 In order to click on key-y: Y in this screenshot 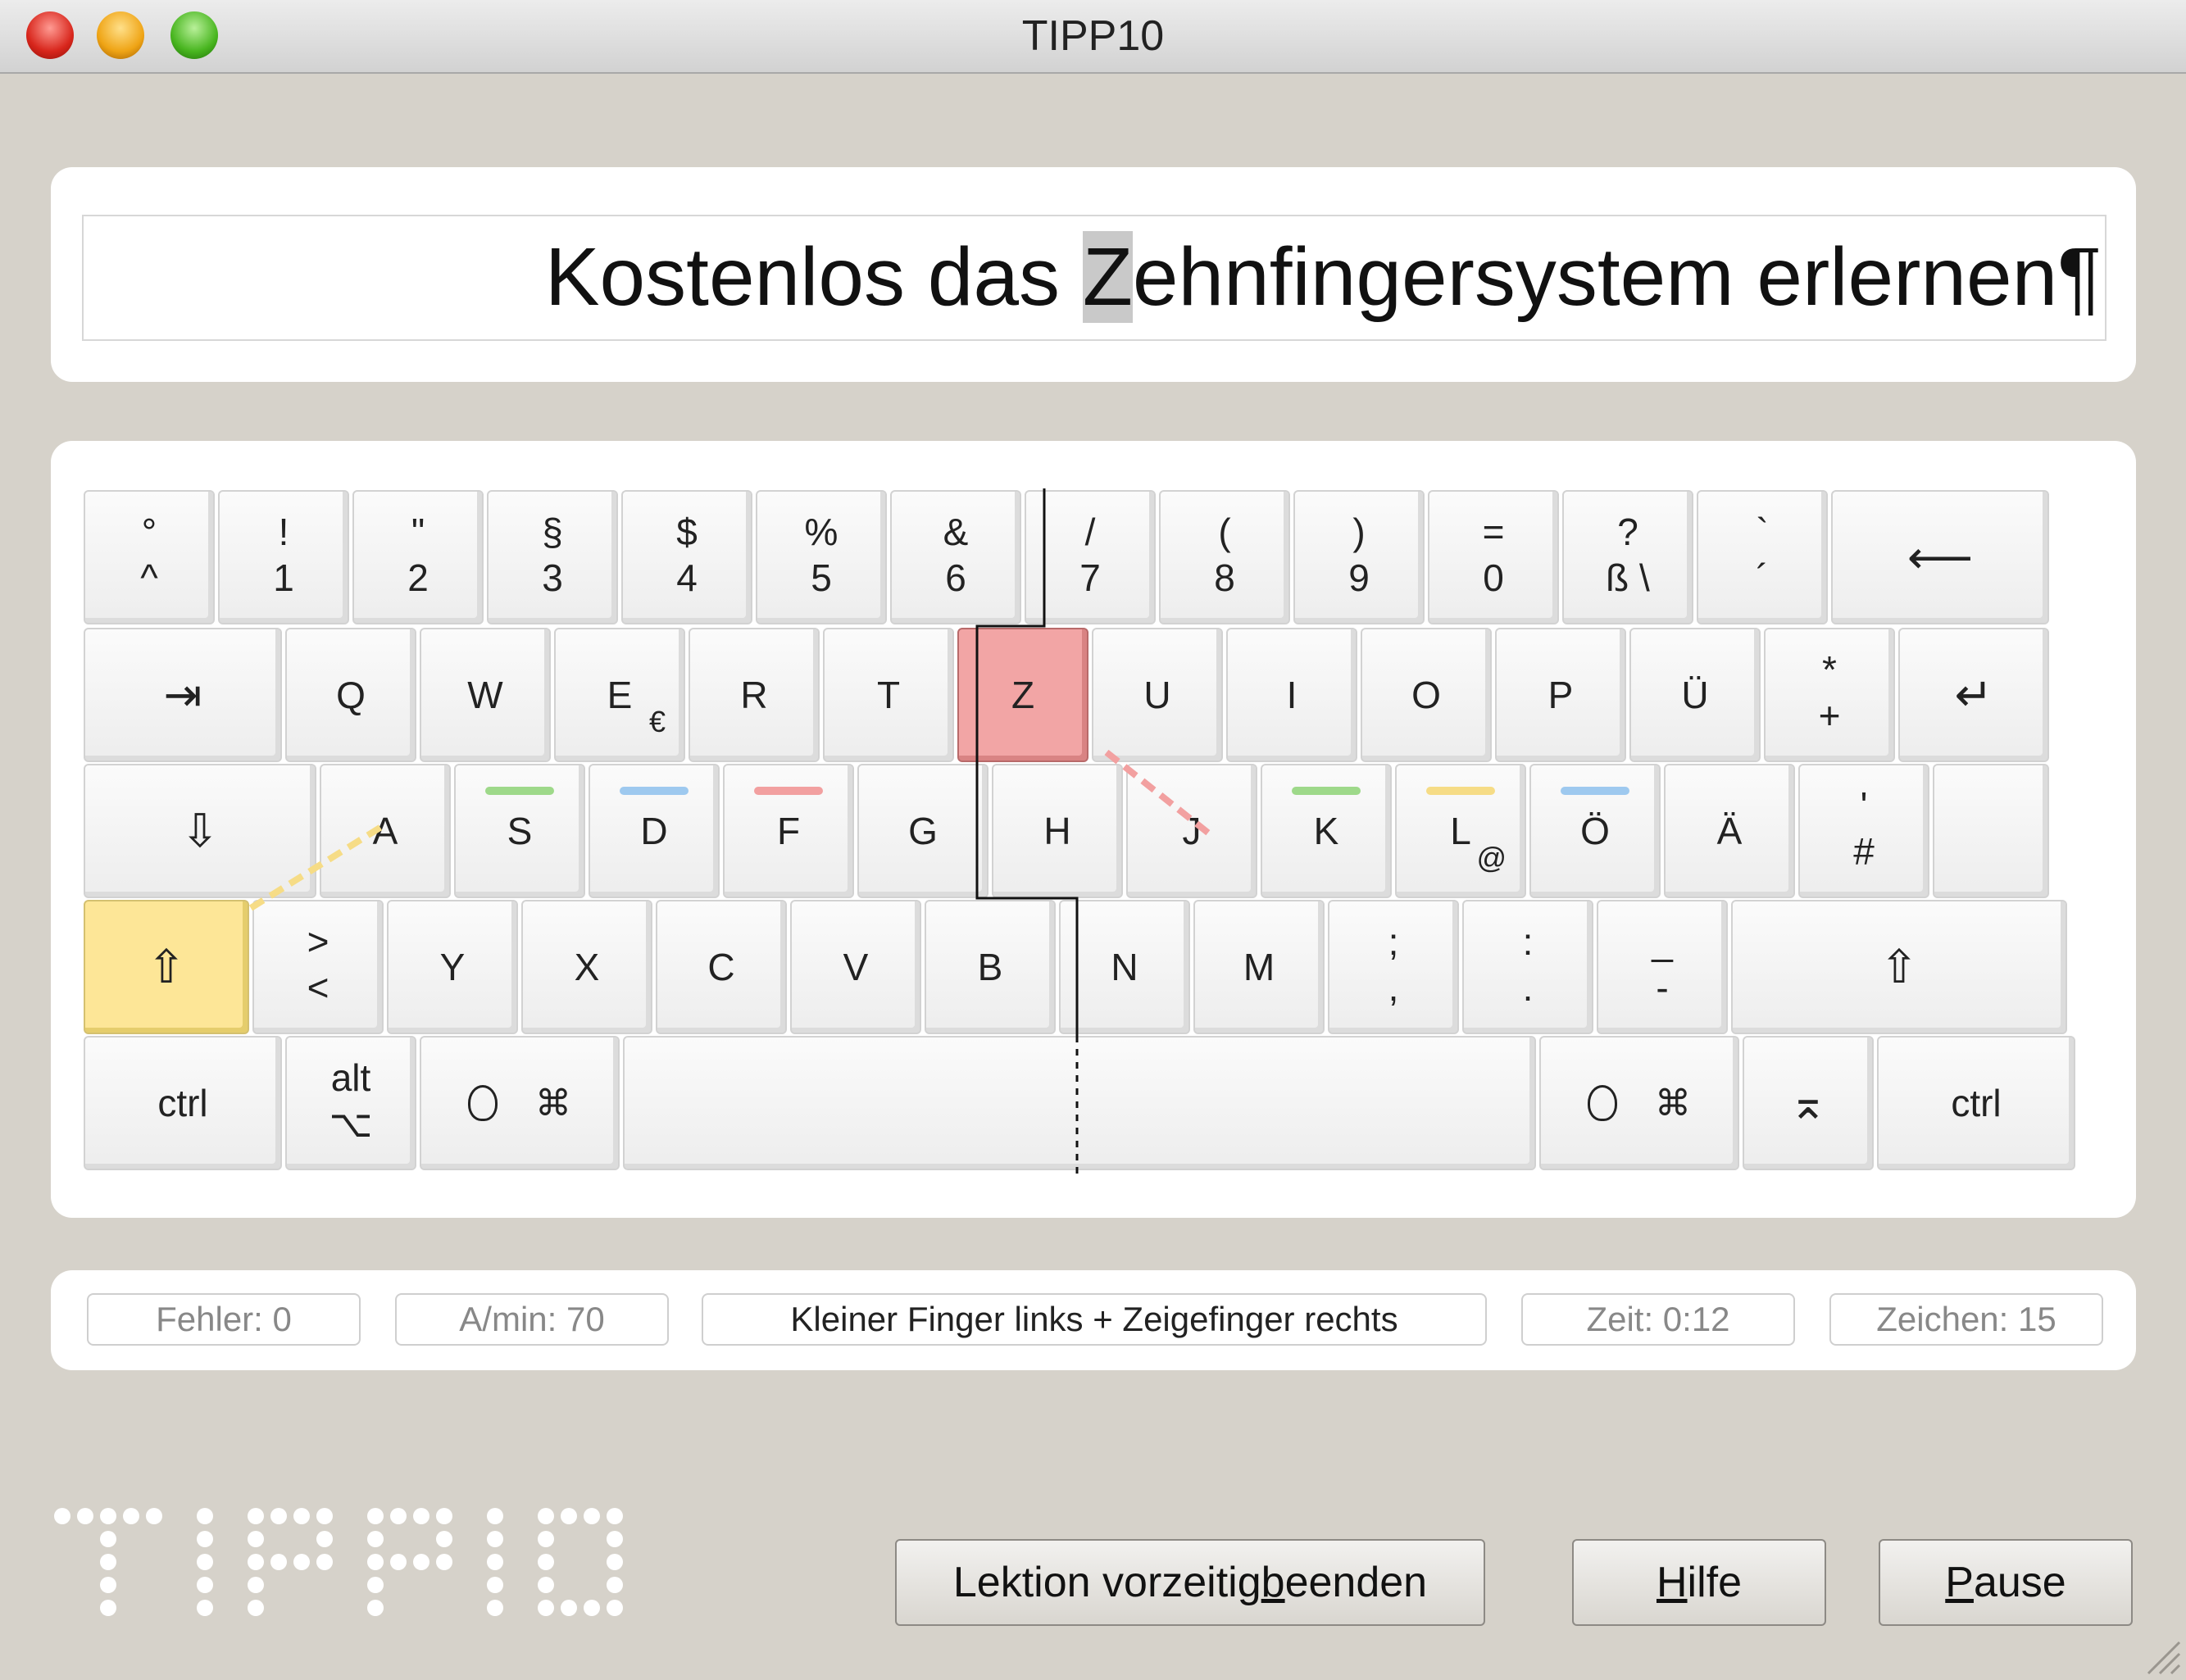, I will do `click(452, 967)`.